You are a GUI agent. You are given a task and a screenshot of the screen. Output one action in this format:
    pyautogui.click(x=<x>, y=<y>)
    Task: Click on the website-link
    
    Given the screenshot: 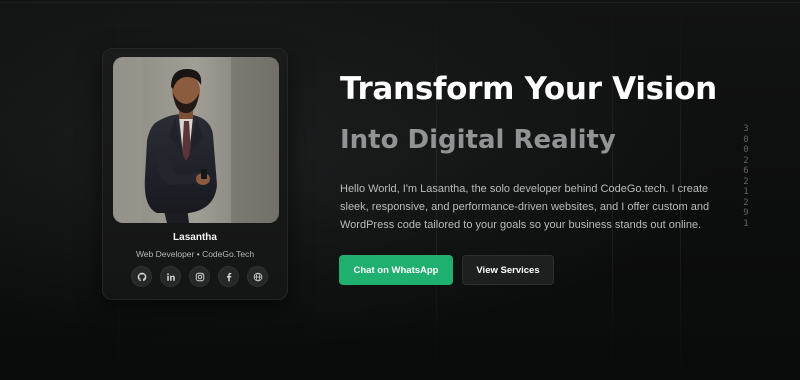 What is the action you would take?
    pyautogui.click(x=257, y=276)
    